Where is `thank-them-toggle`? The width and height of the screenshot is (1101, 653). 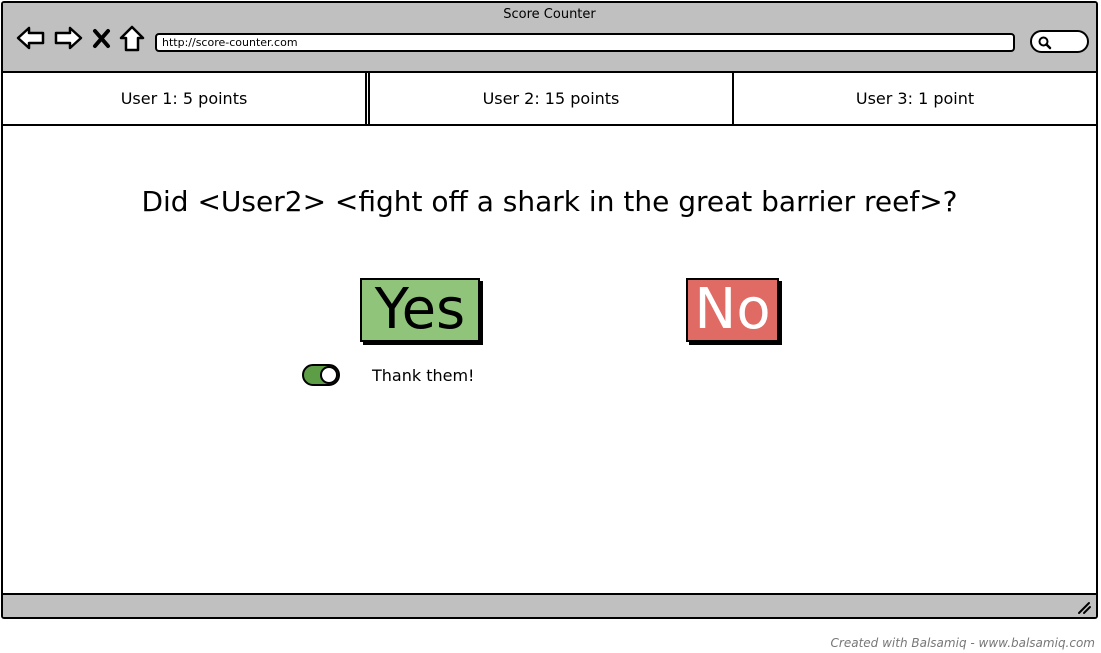
thank-them-toggle is located at coordinates (321, 375).